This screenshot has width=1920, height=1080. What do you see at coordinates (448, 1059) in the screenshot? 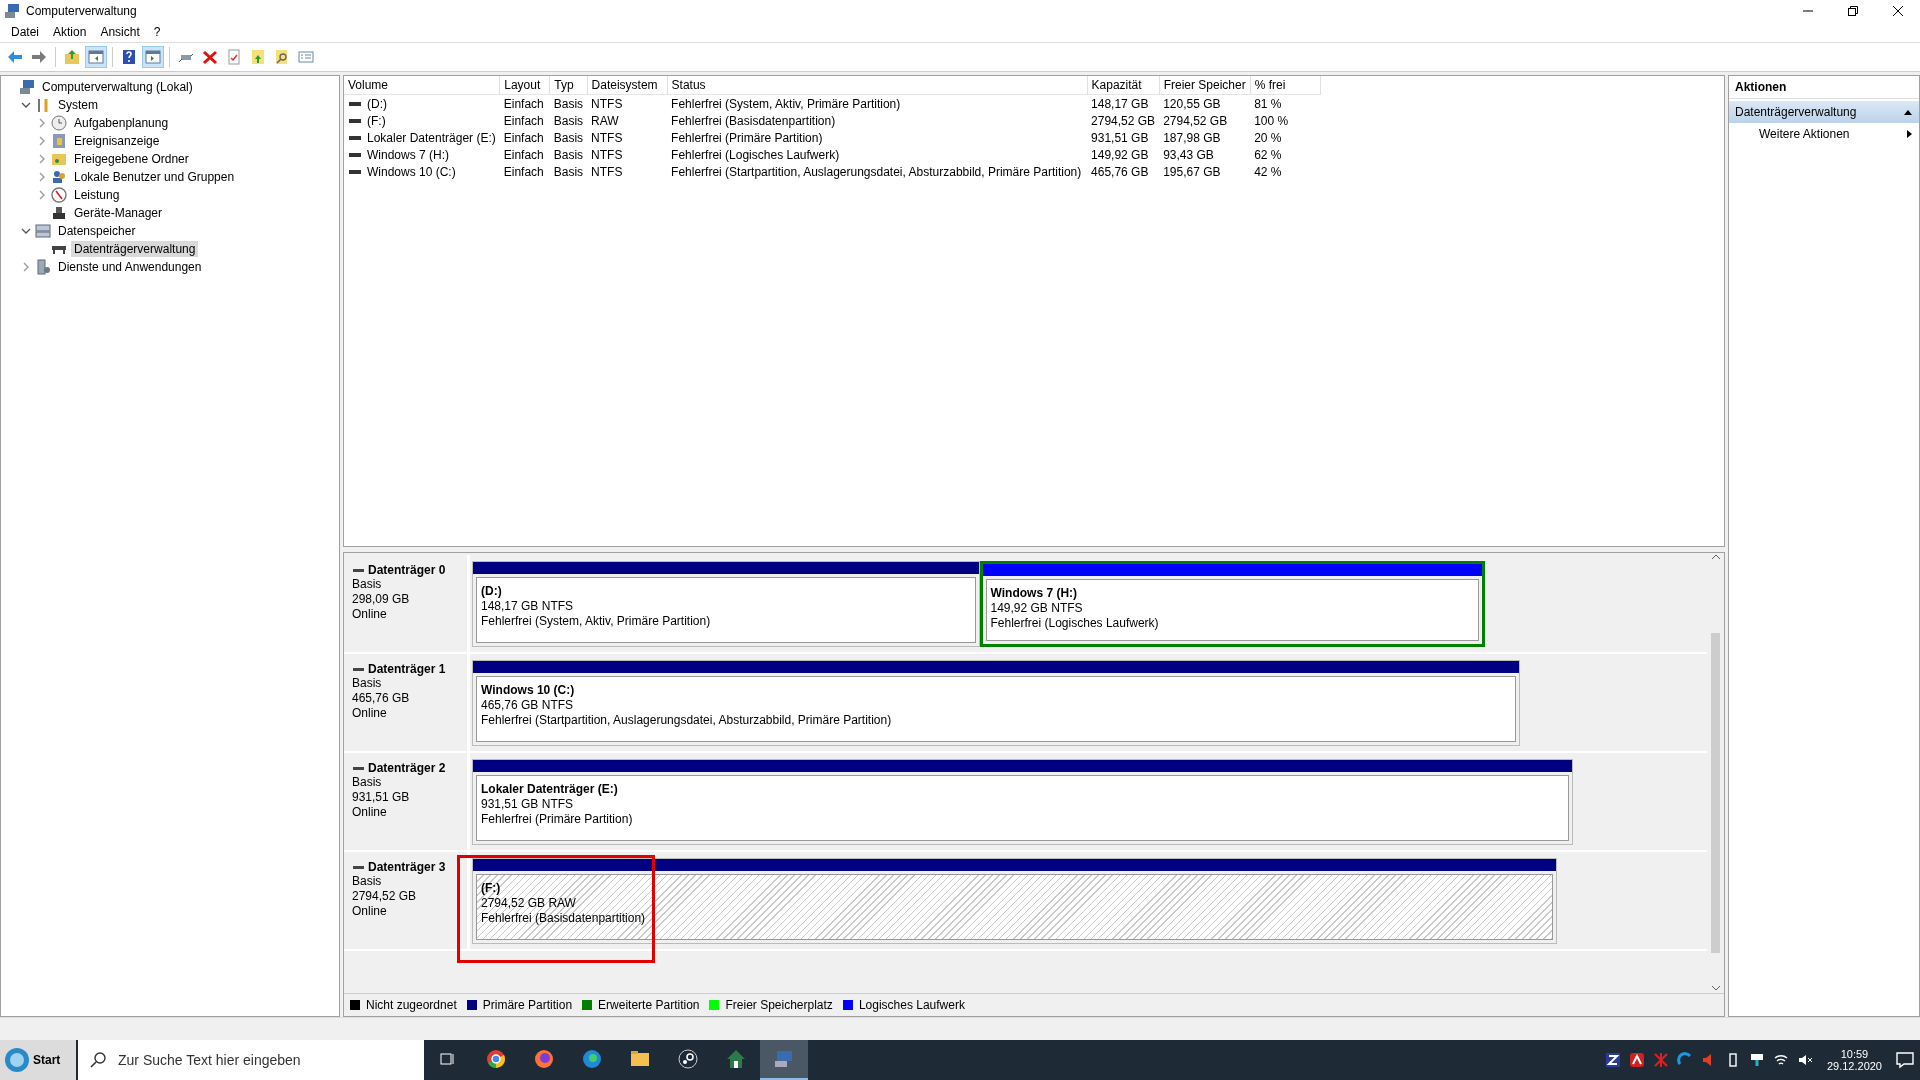
I see `task-view-icon` at bounding box center [448, 1059].